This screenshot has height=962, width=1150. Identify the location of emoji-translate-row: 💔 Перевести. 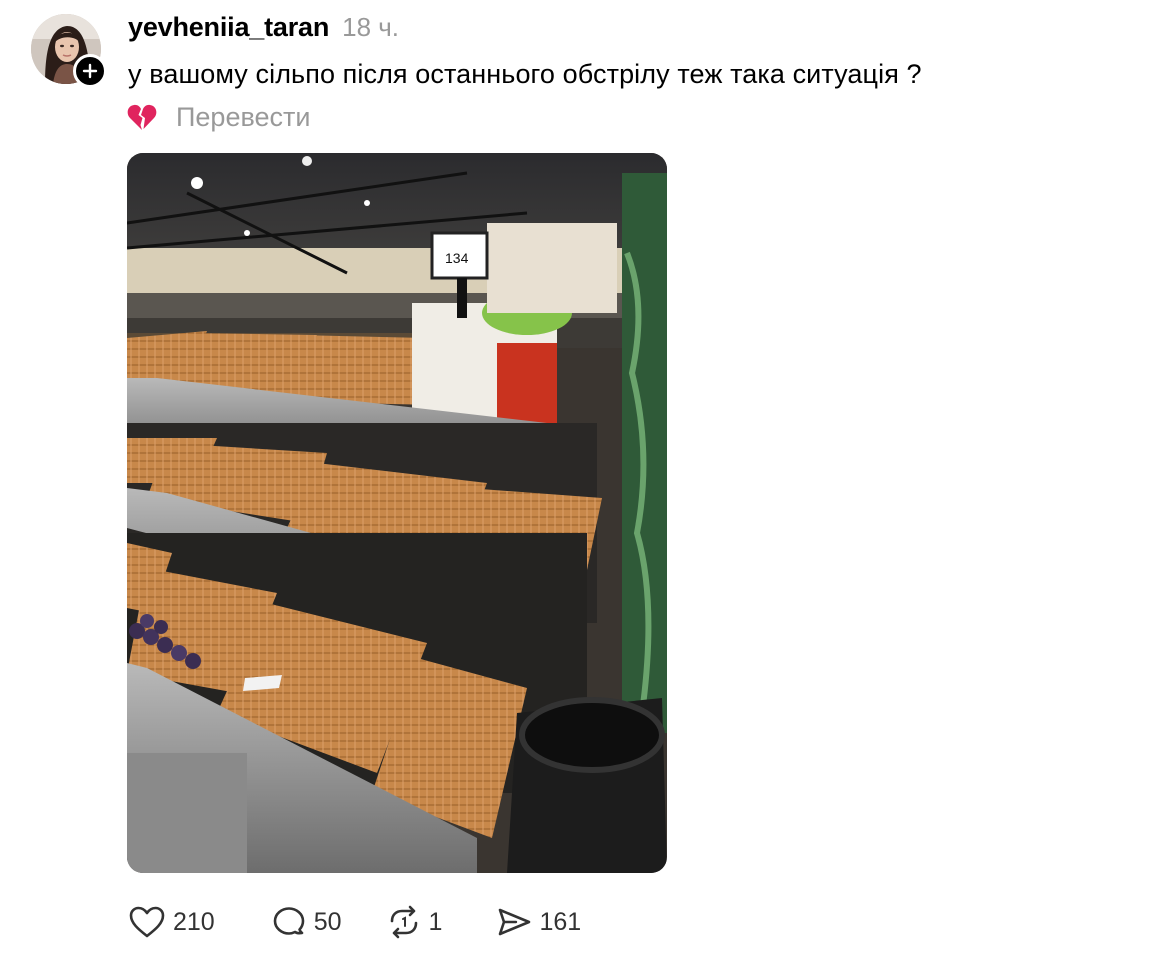
(218, 117).